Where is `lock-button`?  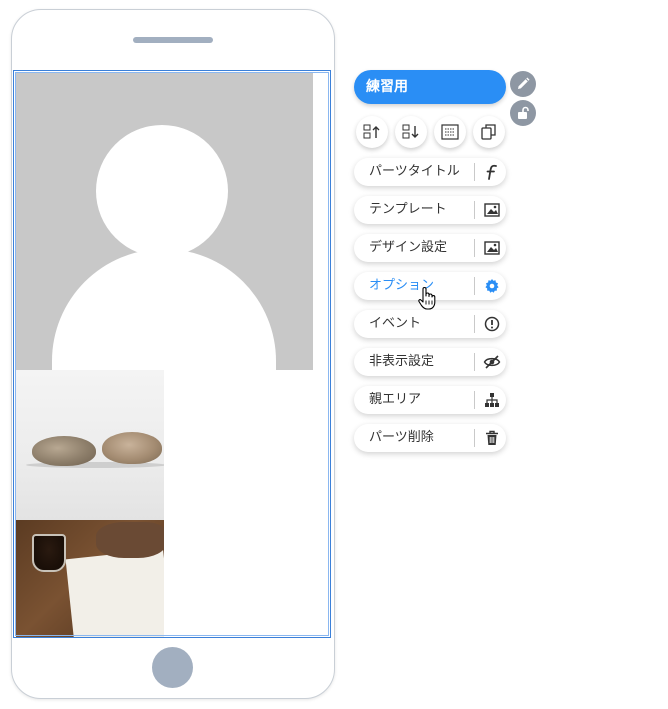 lock-button is located at coordinates (523, 113).